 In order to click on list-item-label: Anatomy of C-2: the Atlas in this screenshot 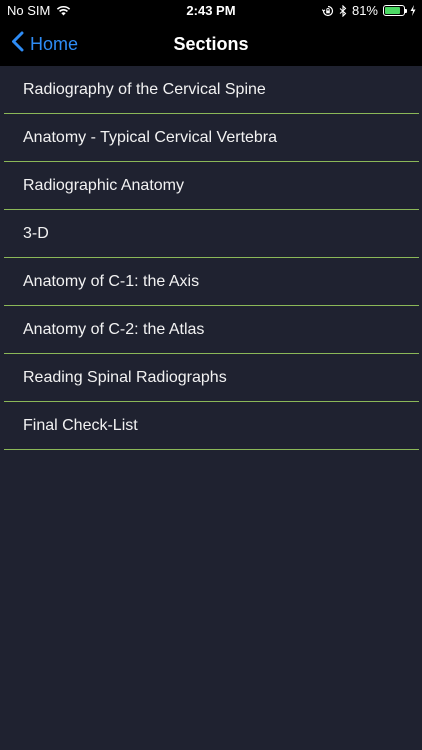, I will do `click(114, 329)`.